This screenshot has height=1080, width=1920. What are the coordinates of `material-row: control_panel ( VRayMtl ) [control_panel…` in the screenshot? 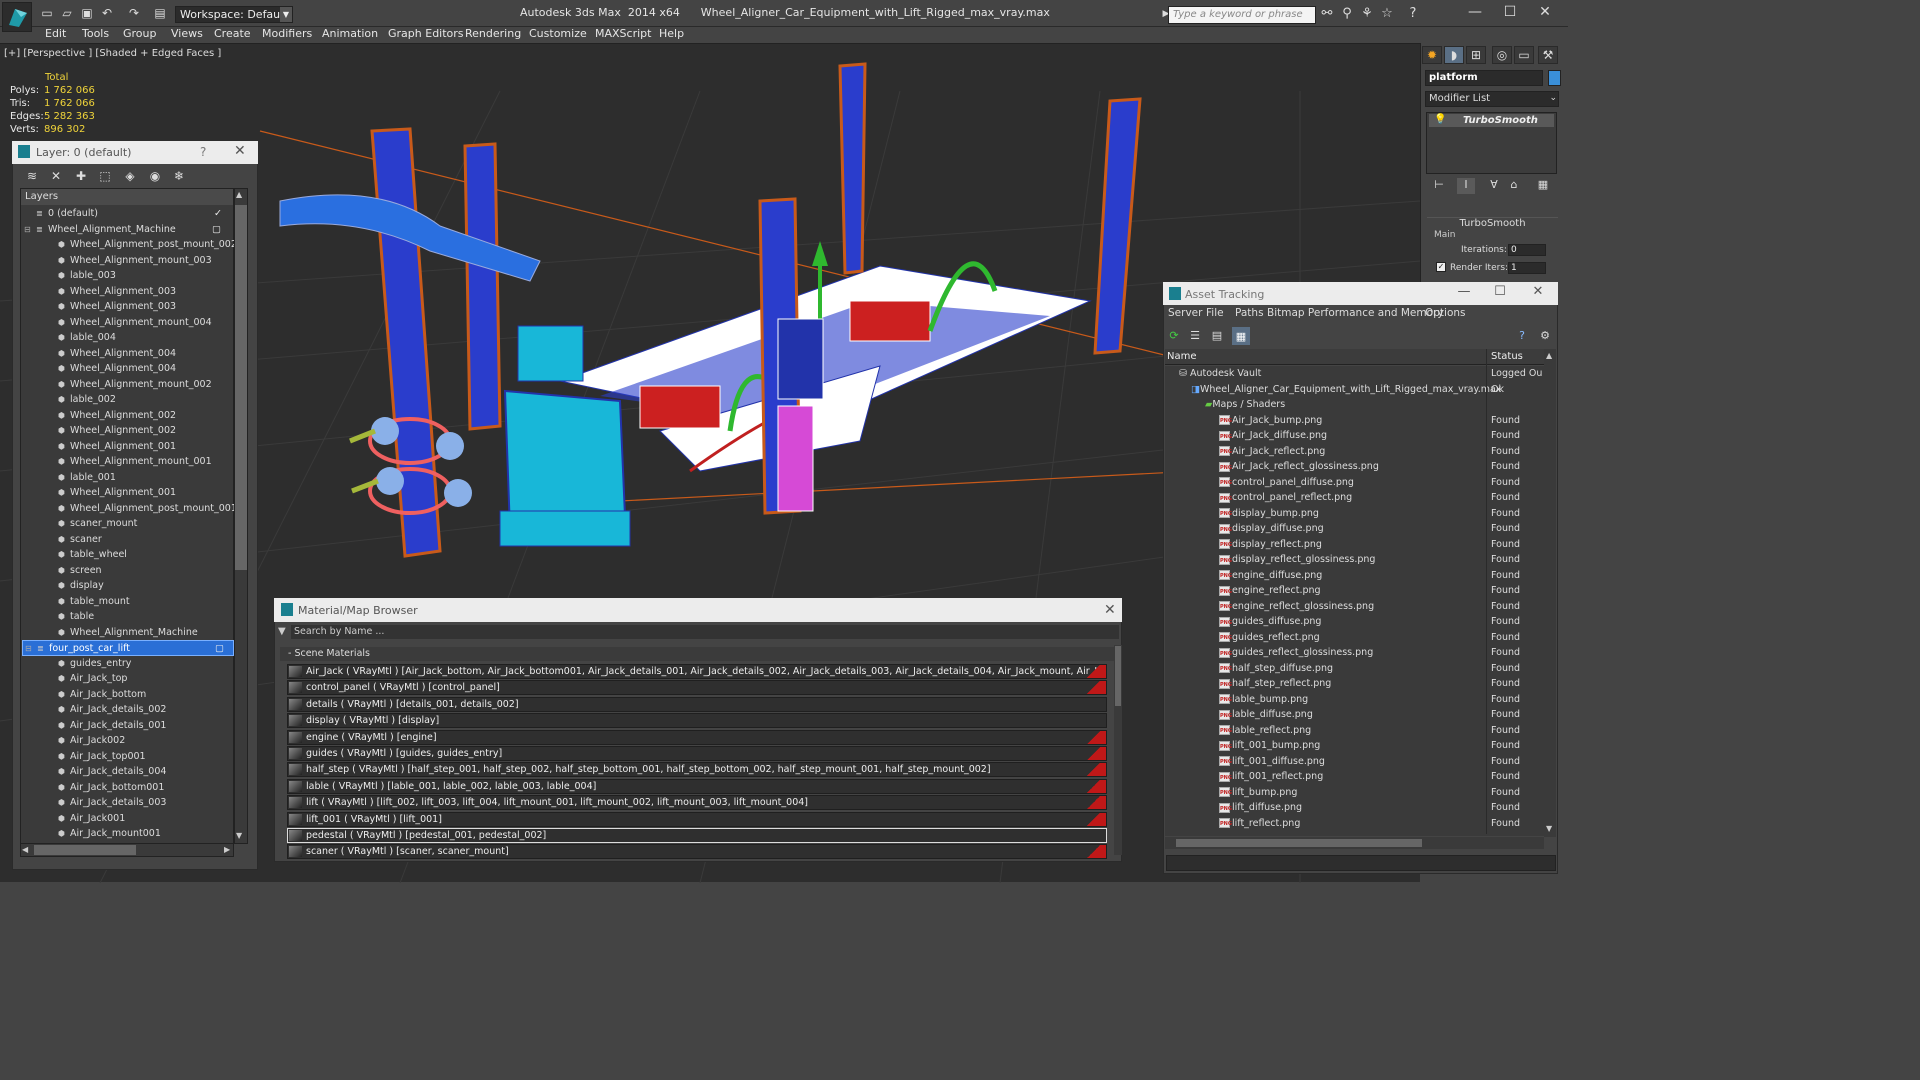 It's located at (697, 688).